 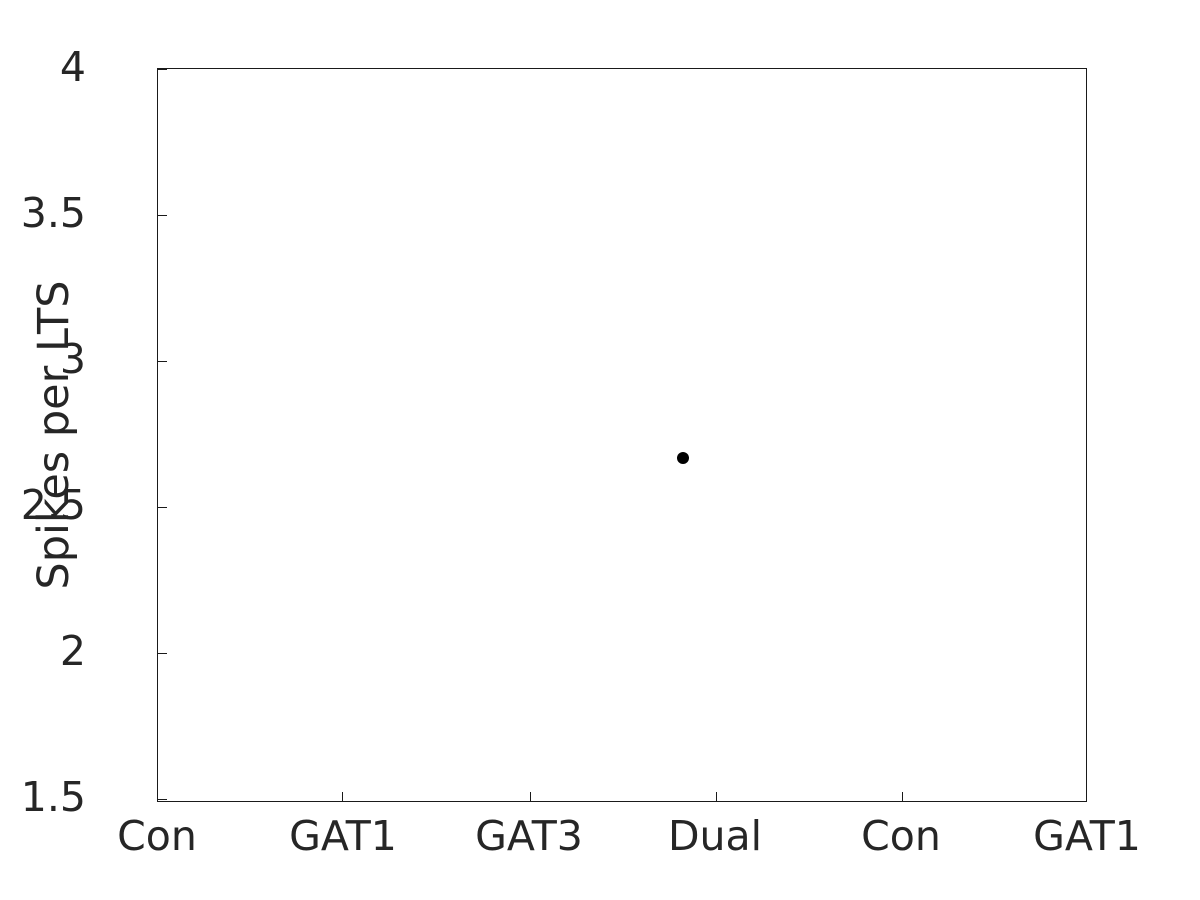 What do you see at coordinates (53, 505) in the screenshot?
I see `y-tick-label-2-5: 2.5` at bounding box center [53, 505].